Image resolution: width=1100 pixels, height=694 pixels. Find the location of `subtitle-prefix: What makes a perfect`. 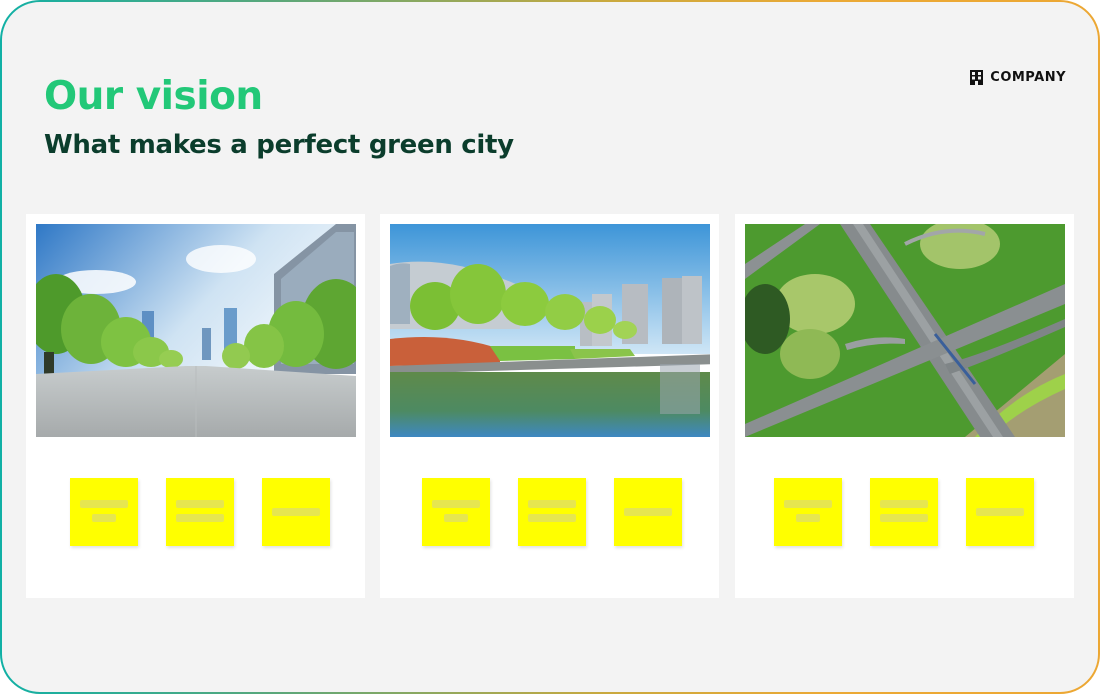

subtitle-prefix: What makes a perfect is located at coordinates (206, 145).